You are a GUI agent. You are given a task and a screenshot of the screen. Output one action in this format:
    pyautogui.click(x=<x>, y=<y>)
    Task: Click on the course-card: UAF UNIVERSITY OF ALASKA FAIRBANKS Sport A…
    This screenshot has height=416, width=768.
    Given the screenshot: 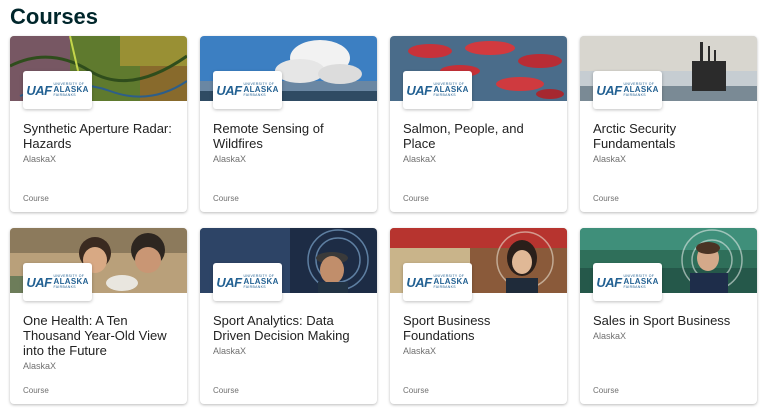 What is the action you would take?
    pyautogui.click(x=288, y=316)
    